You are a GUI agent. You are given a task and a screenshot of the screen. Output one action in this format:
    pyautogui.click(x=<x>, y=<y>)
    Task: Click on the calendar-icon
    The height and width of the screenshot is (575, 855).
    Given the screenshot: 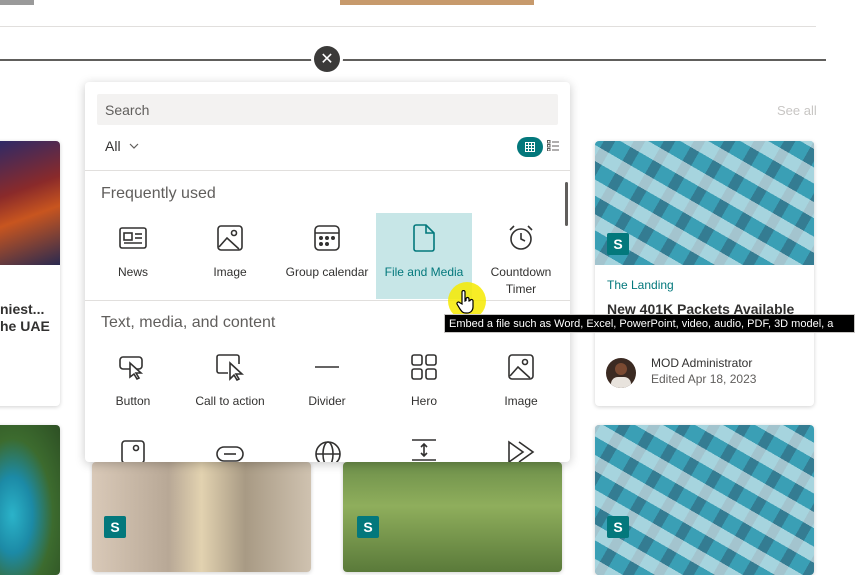 What is the action you would take?
    pyautogui.click(x=327, y=238)
    